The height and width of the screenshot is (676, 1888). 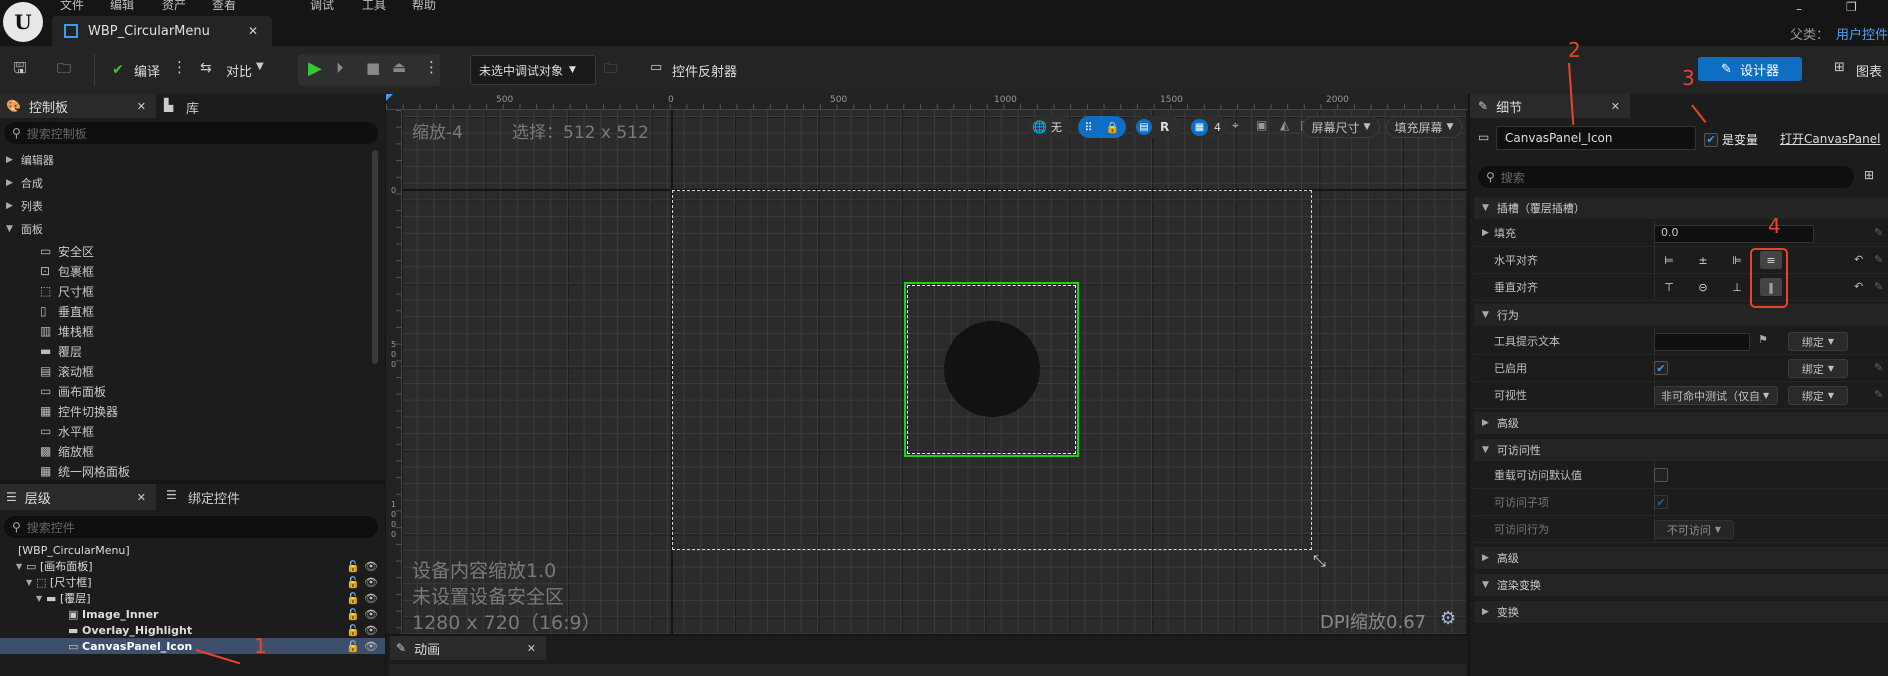 What do you see at coordinates (20, 69) in the screenshot?
I see `save-icon: 🖫` at bounding box center [20, 69].